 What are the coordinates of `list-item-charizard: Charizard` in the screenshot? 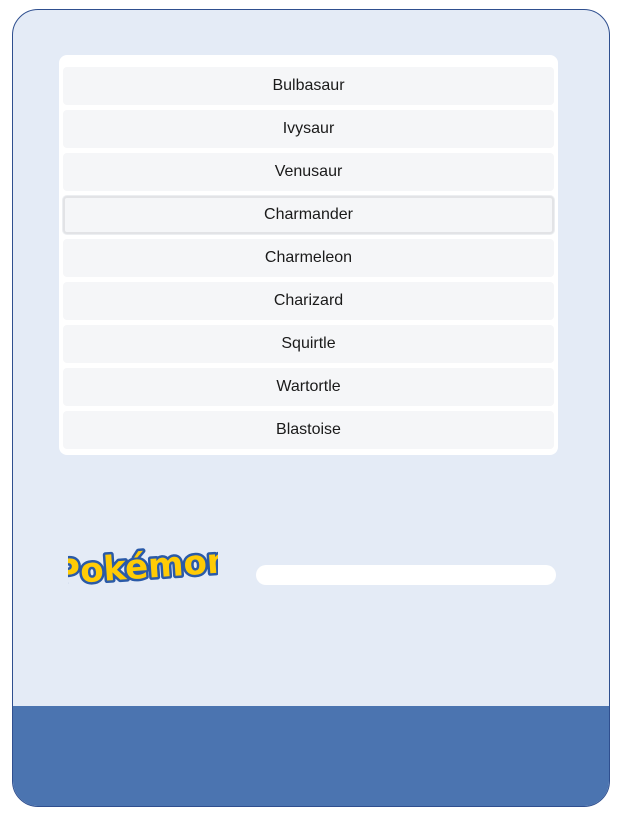 It's located at (308, 301).